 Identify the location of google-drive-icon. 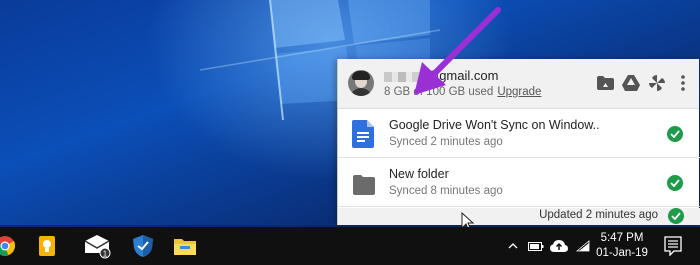
(631, 83).